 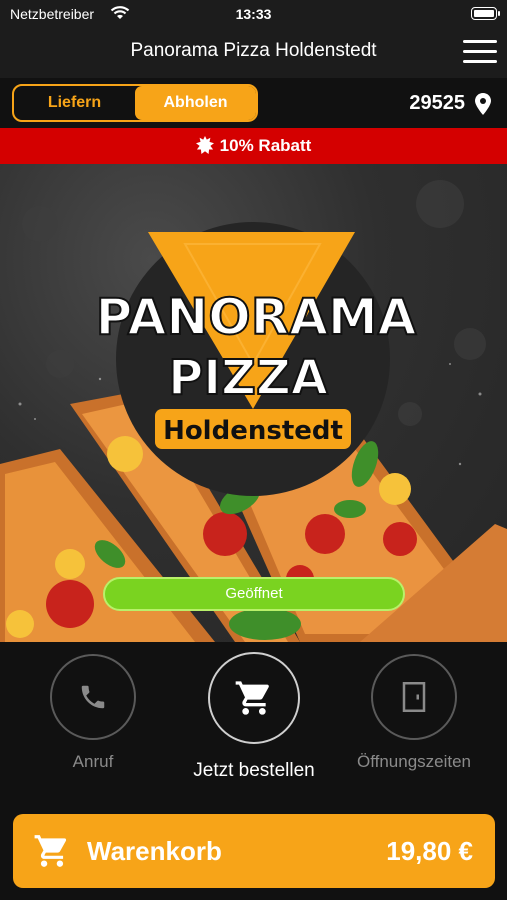 I want to click on hours-label: Öffnungszeiten, so click(x=414, y=761).